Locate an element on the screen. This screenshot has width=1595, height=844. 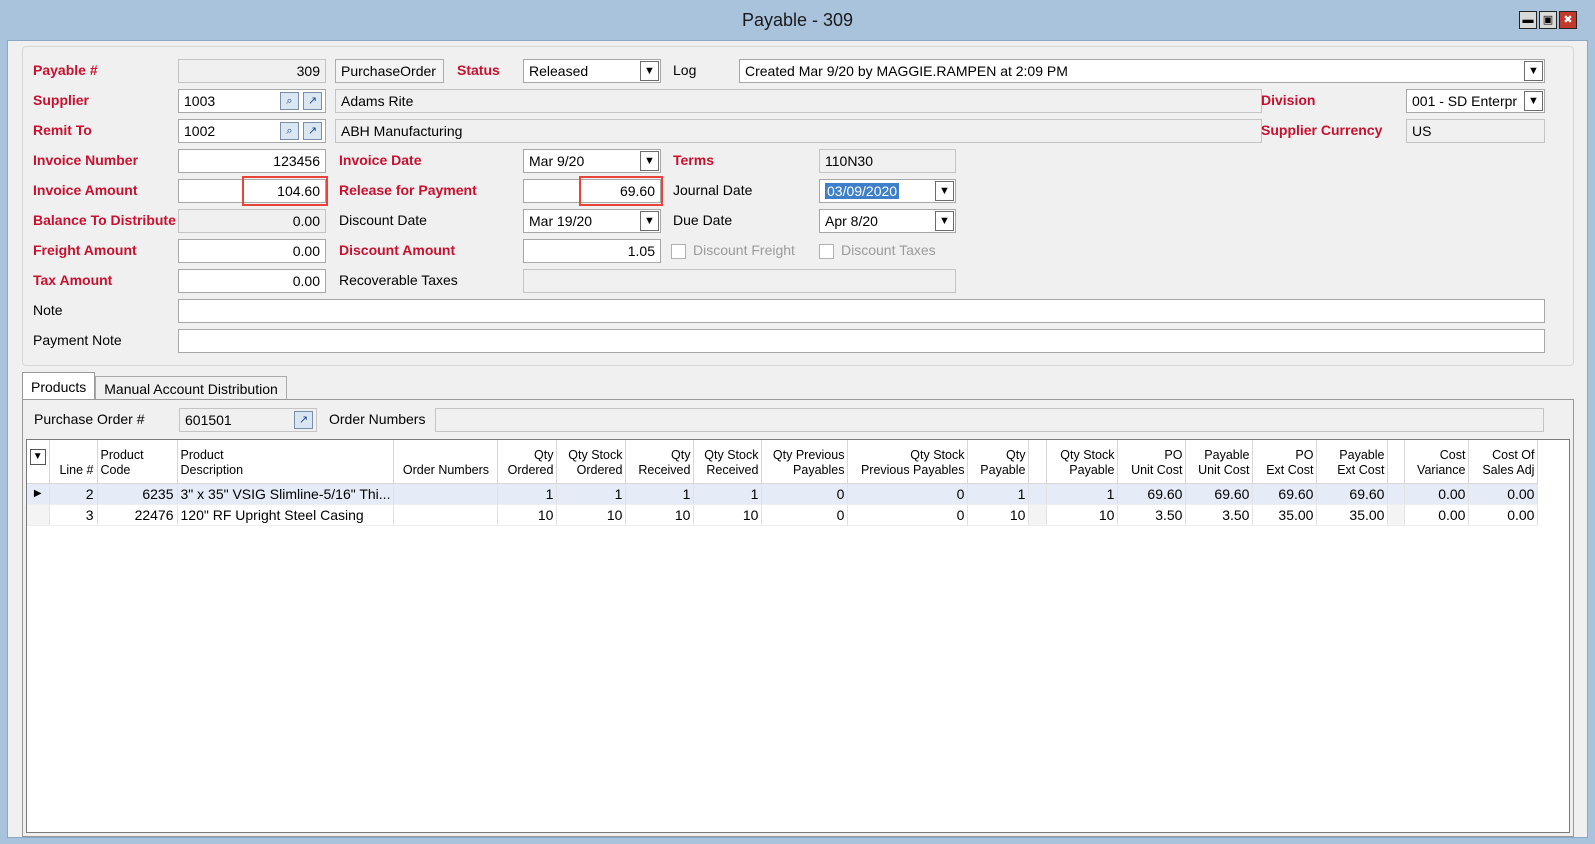
cell-qty-stock-ordered: 1 is located at coordinates (591, 494).